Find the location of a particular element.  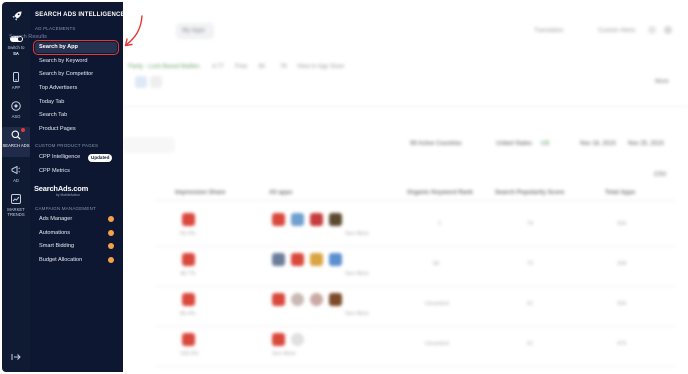

bell-icon is located at coordinates (652, 30).